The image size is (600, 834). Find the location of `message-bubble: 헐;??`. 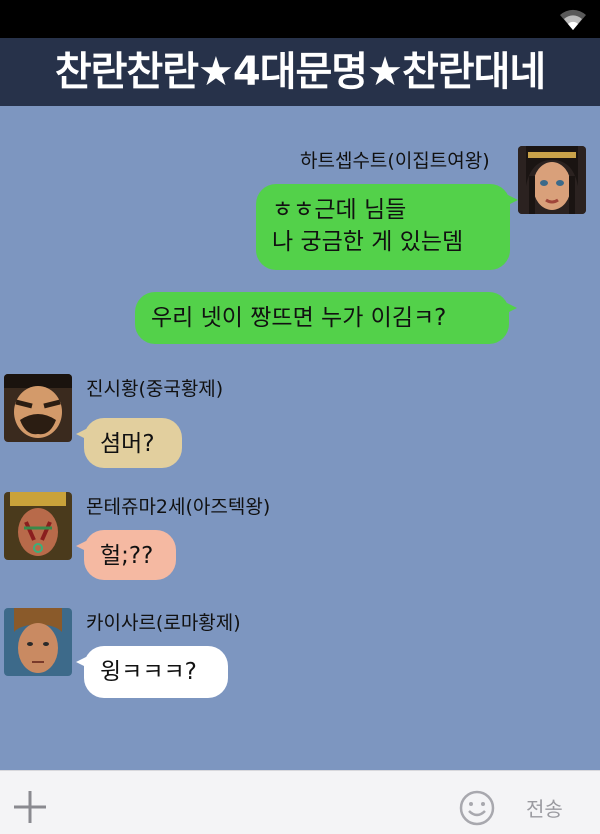

message-bubble: 헐;?? is located at coordinates (126, 555).